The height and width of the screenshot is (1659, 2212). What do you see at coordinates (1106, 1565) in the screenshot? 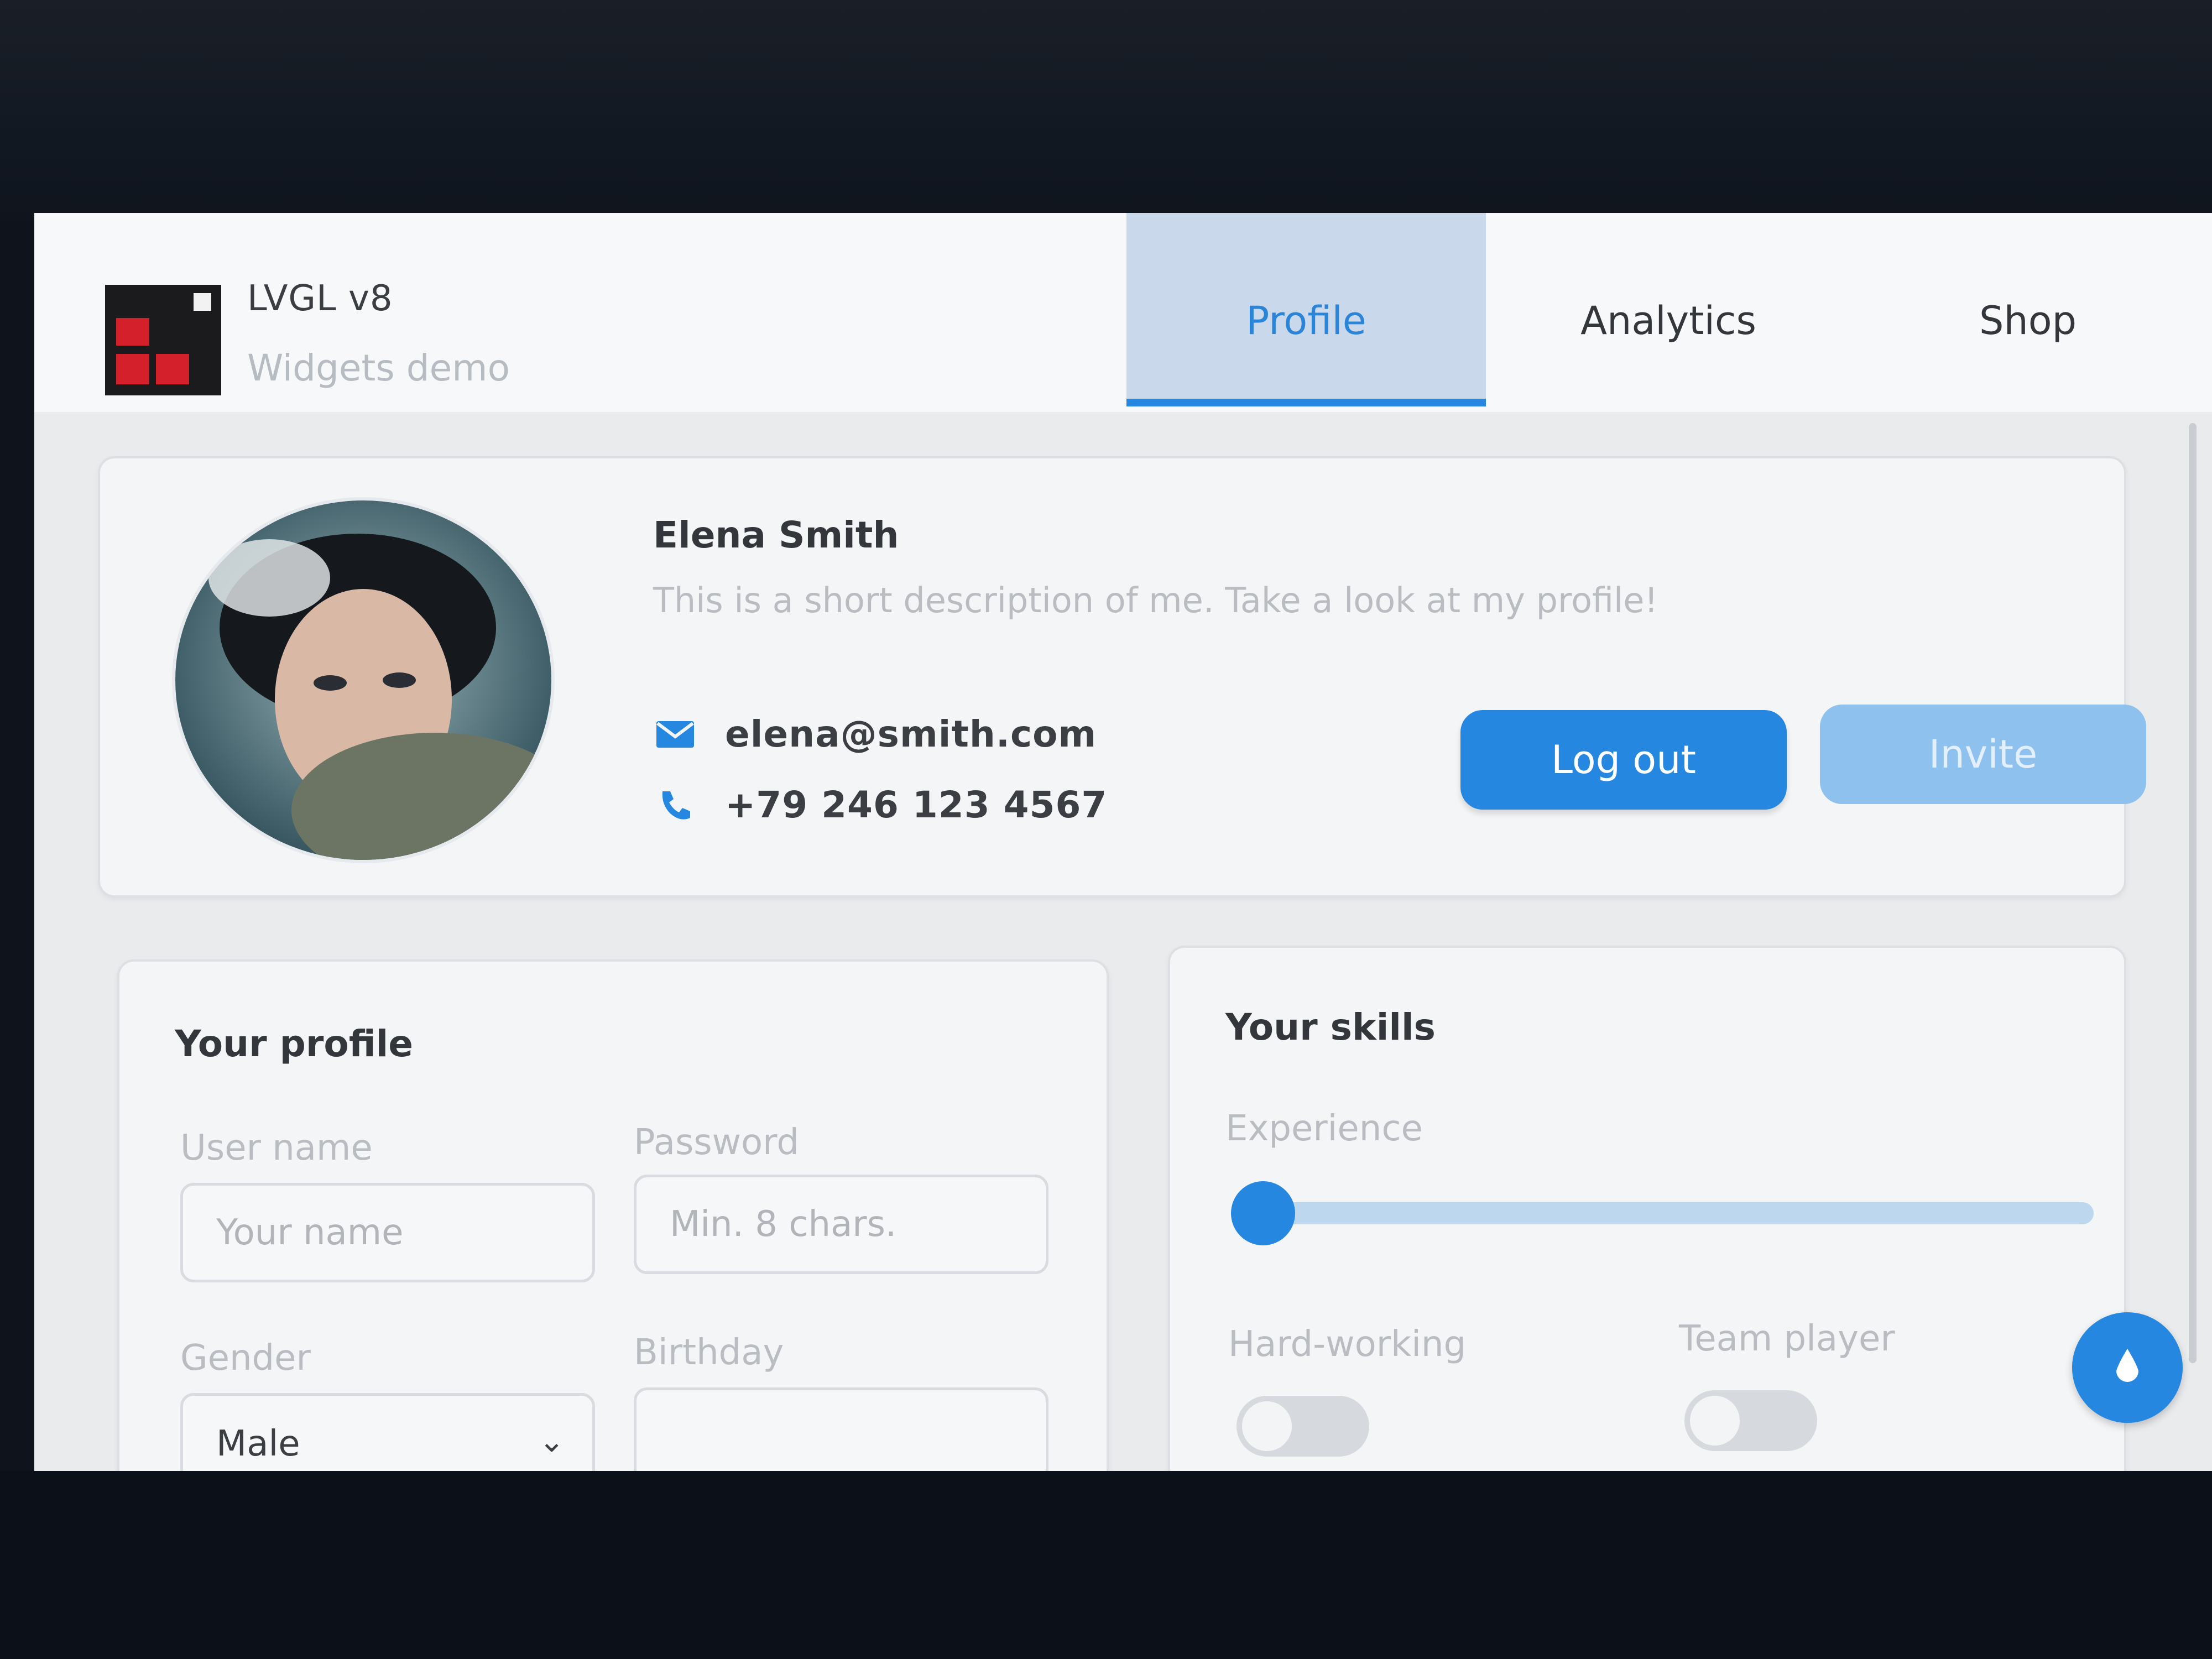
I see `monitor-bezel-bottom` at bounding box center [1106, 1565].